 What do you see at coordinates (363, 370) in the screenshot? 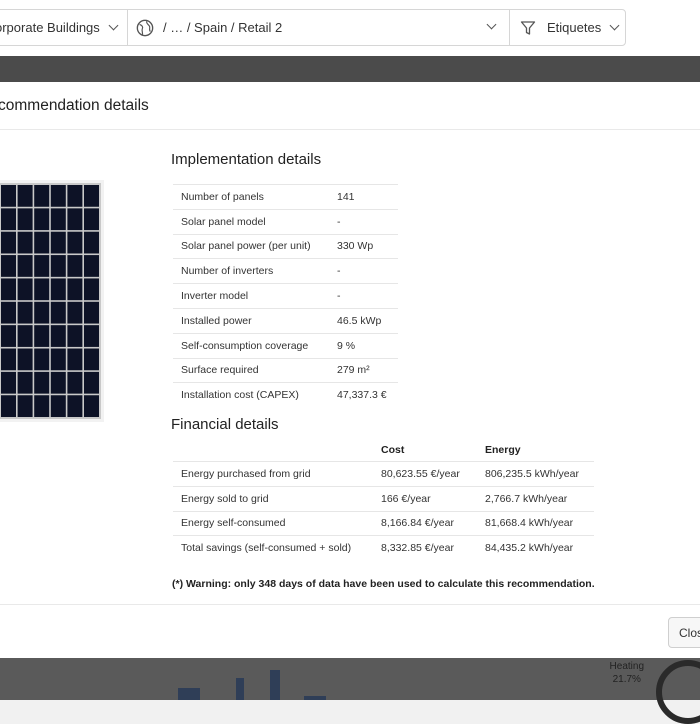
I see `implementation-row-value: 279 m²` at bounding box center [363, 370].